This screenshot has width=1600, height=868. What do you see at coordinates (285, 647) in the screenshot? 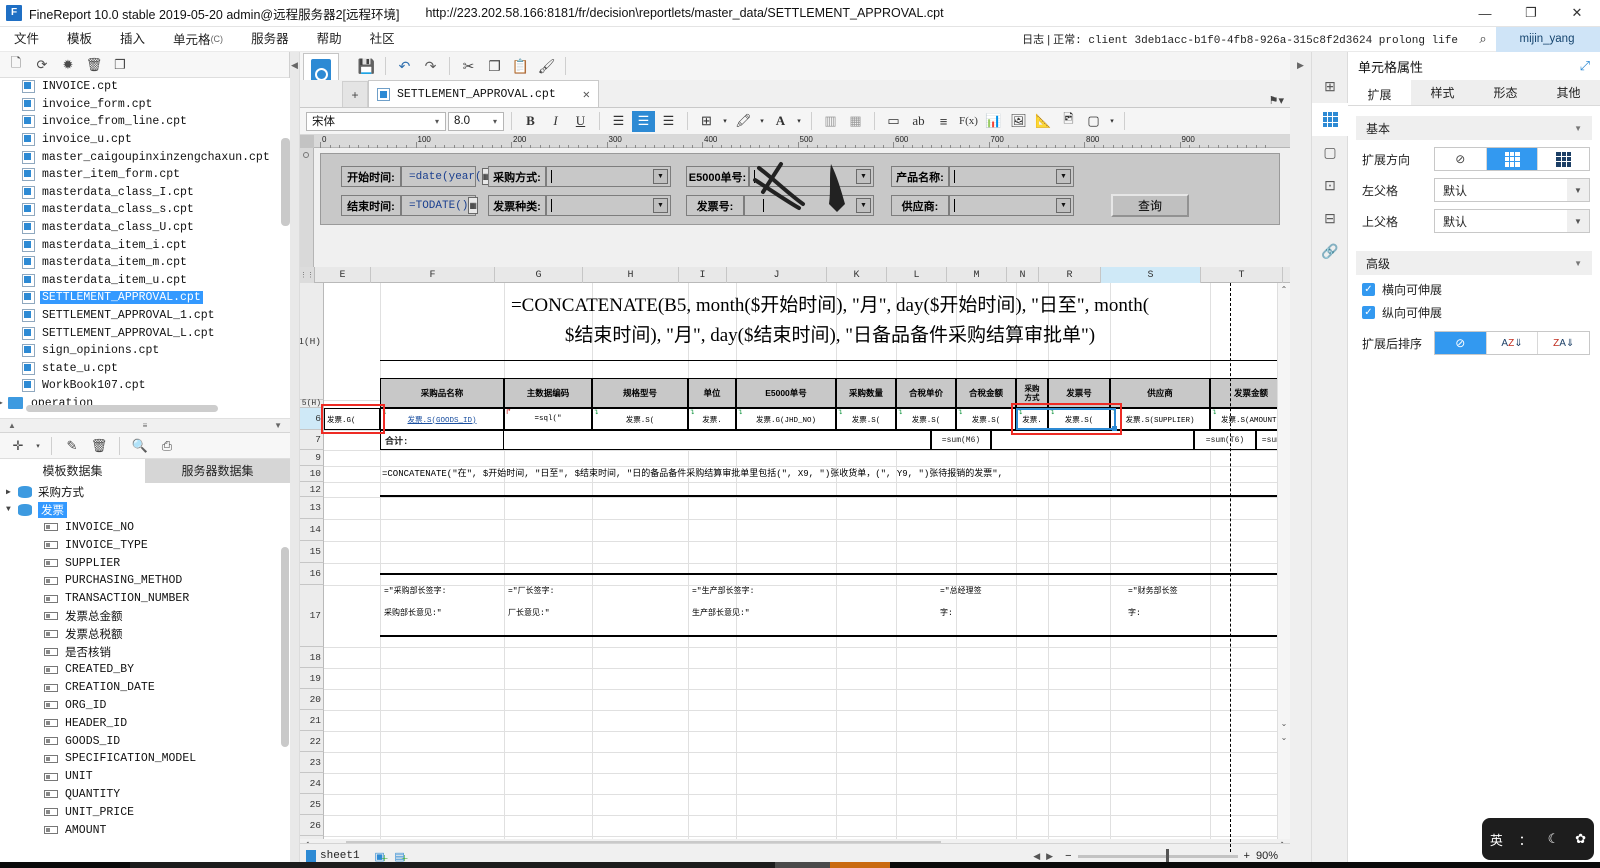
I see `dataset-scrollbar` at bounding box center [285, 647].